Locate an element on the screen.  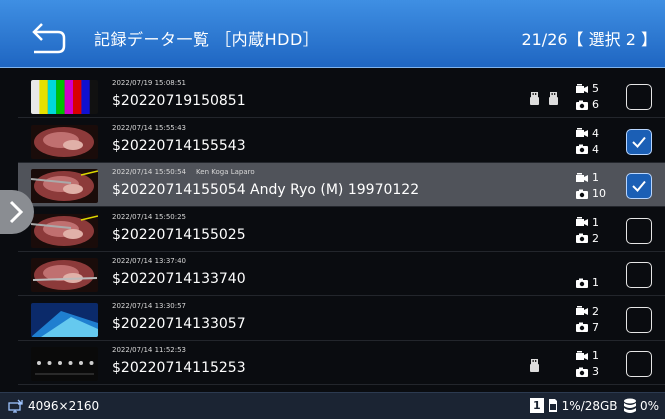
record-date-text: 2022/07/14 15:50:25 is located at coordinates (149, 216).